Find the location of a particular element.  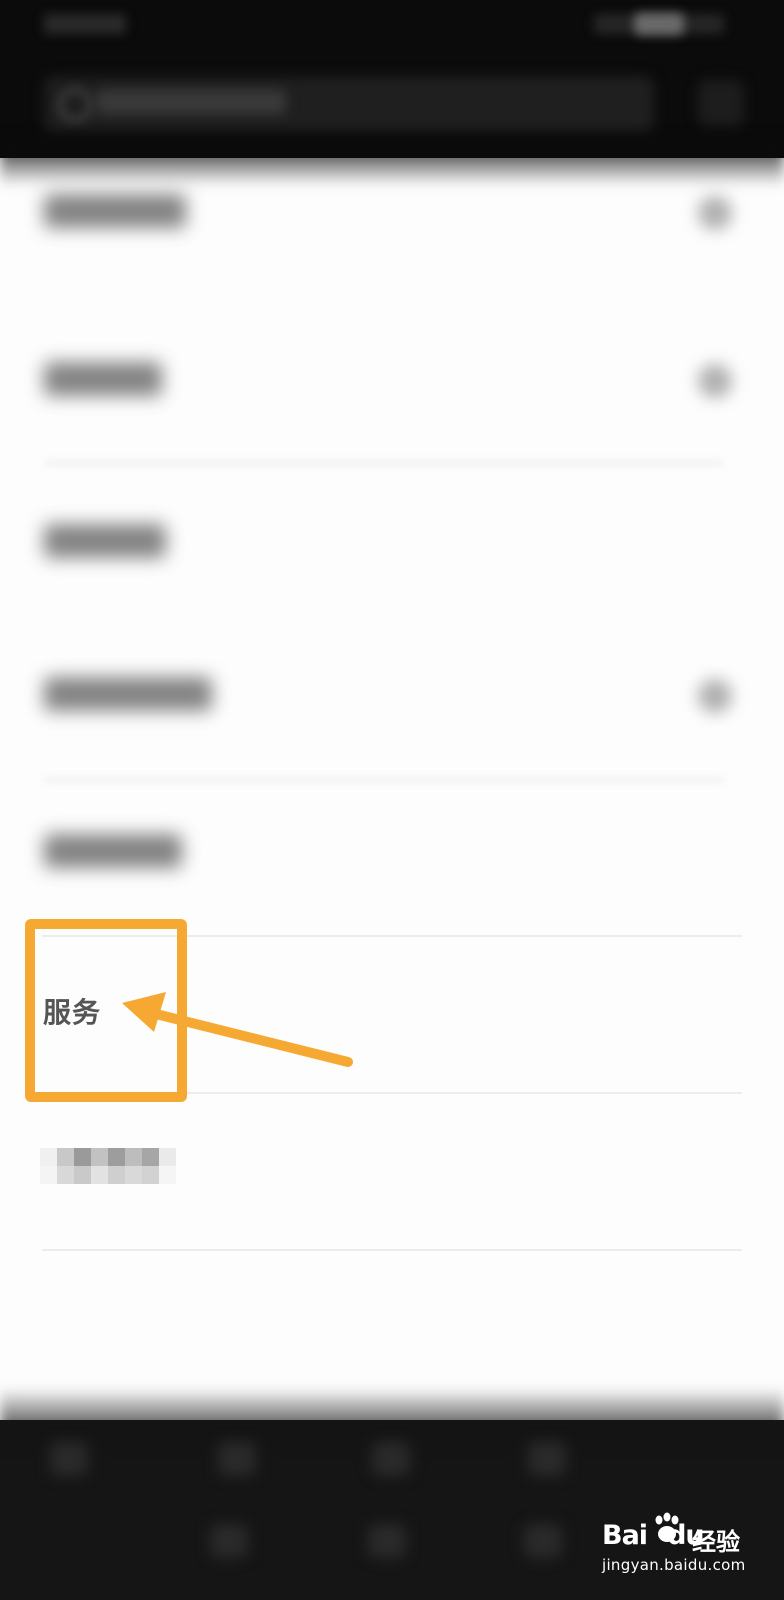

annotation-arrow is located at coordinates (237, 1029).